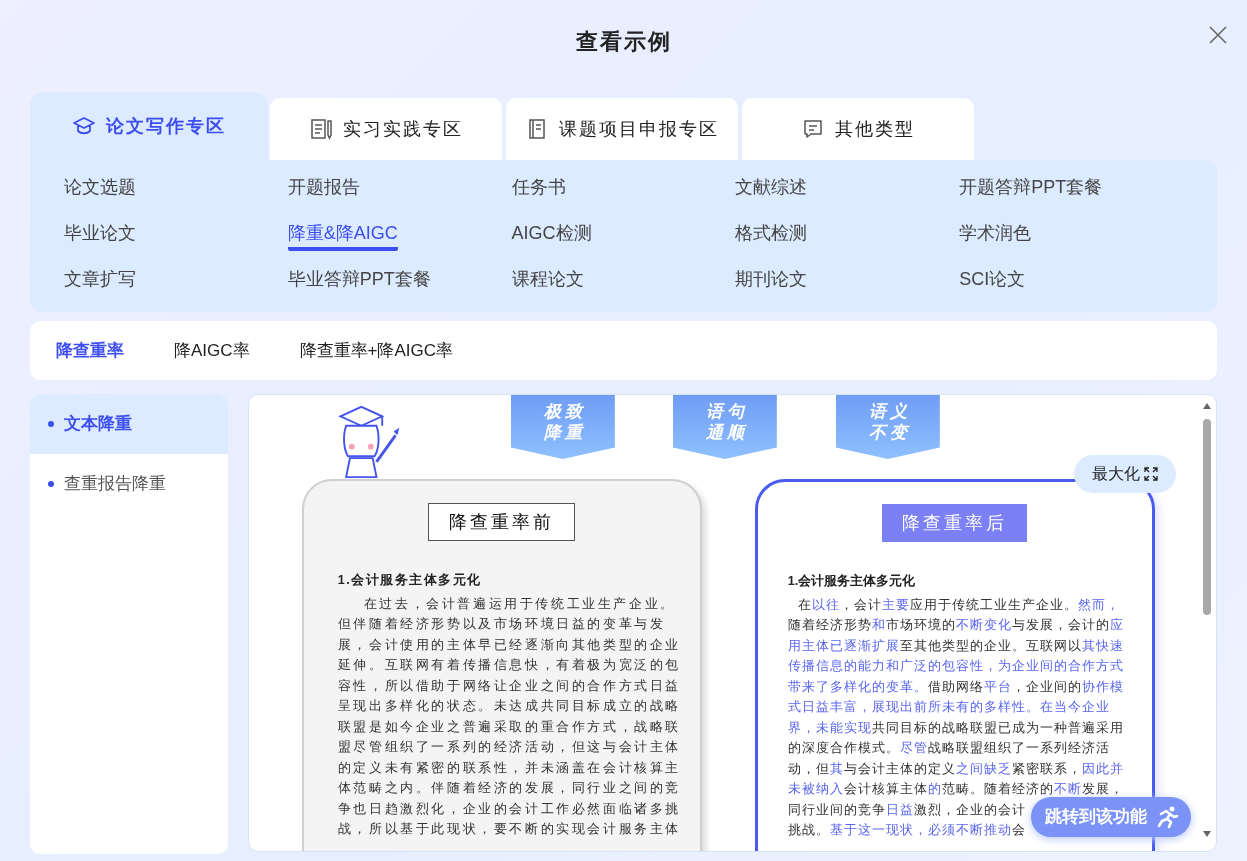 This screenshot has height=861, width=1247. I want to click on category-link: 文章扩写, so click(100, 279).